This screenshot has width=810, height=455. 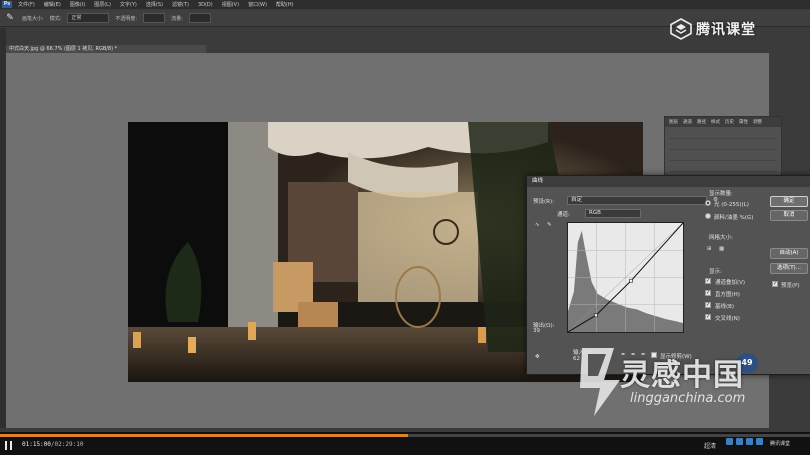 I want to click on tab-history: 历史, so click(x=729, y=122).